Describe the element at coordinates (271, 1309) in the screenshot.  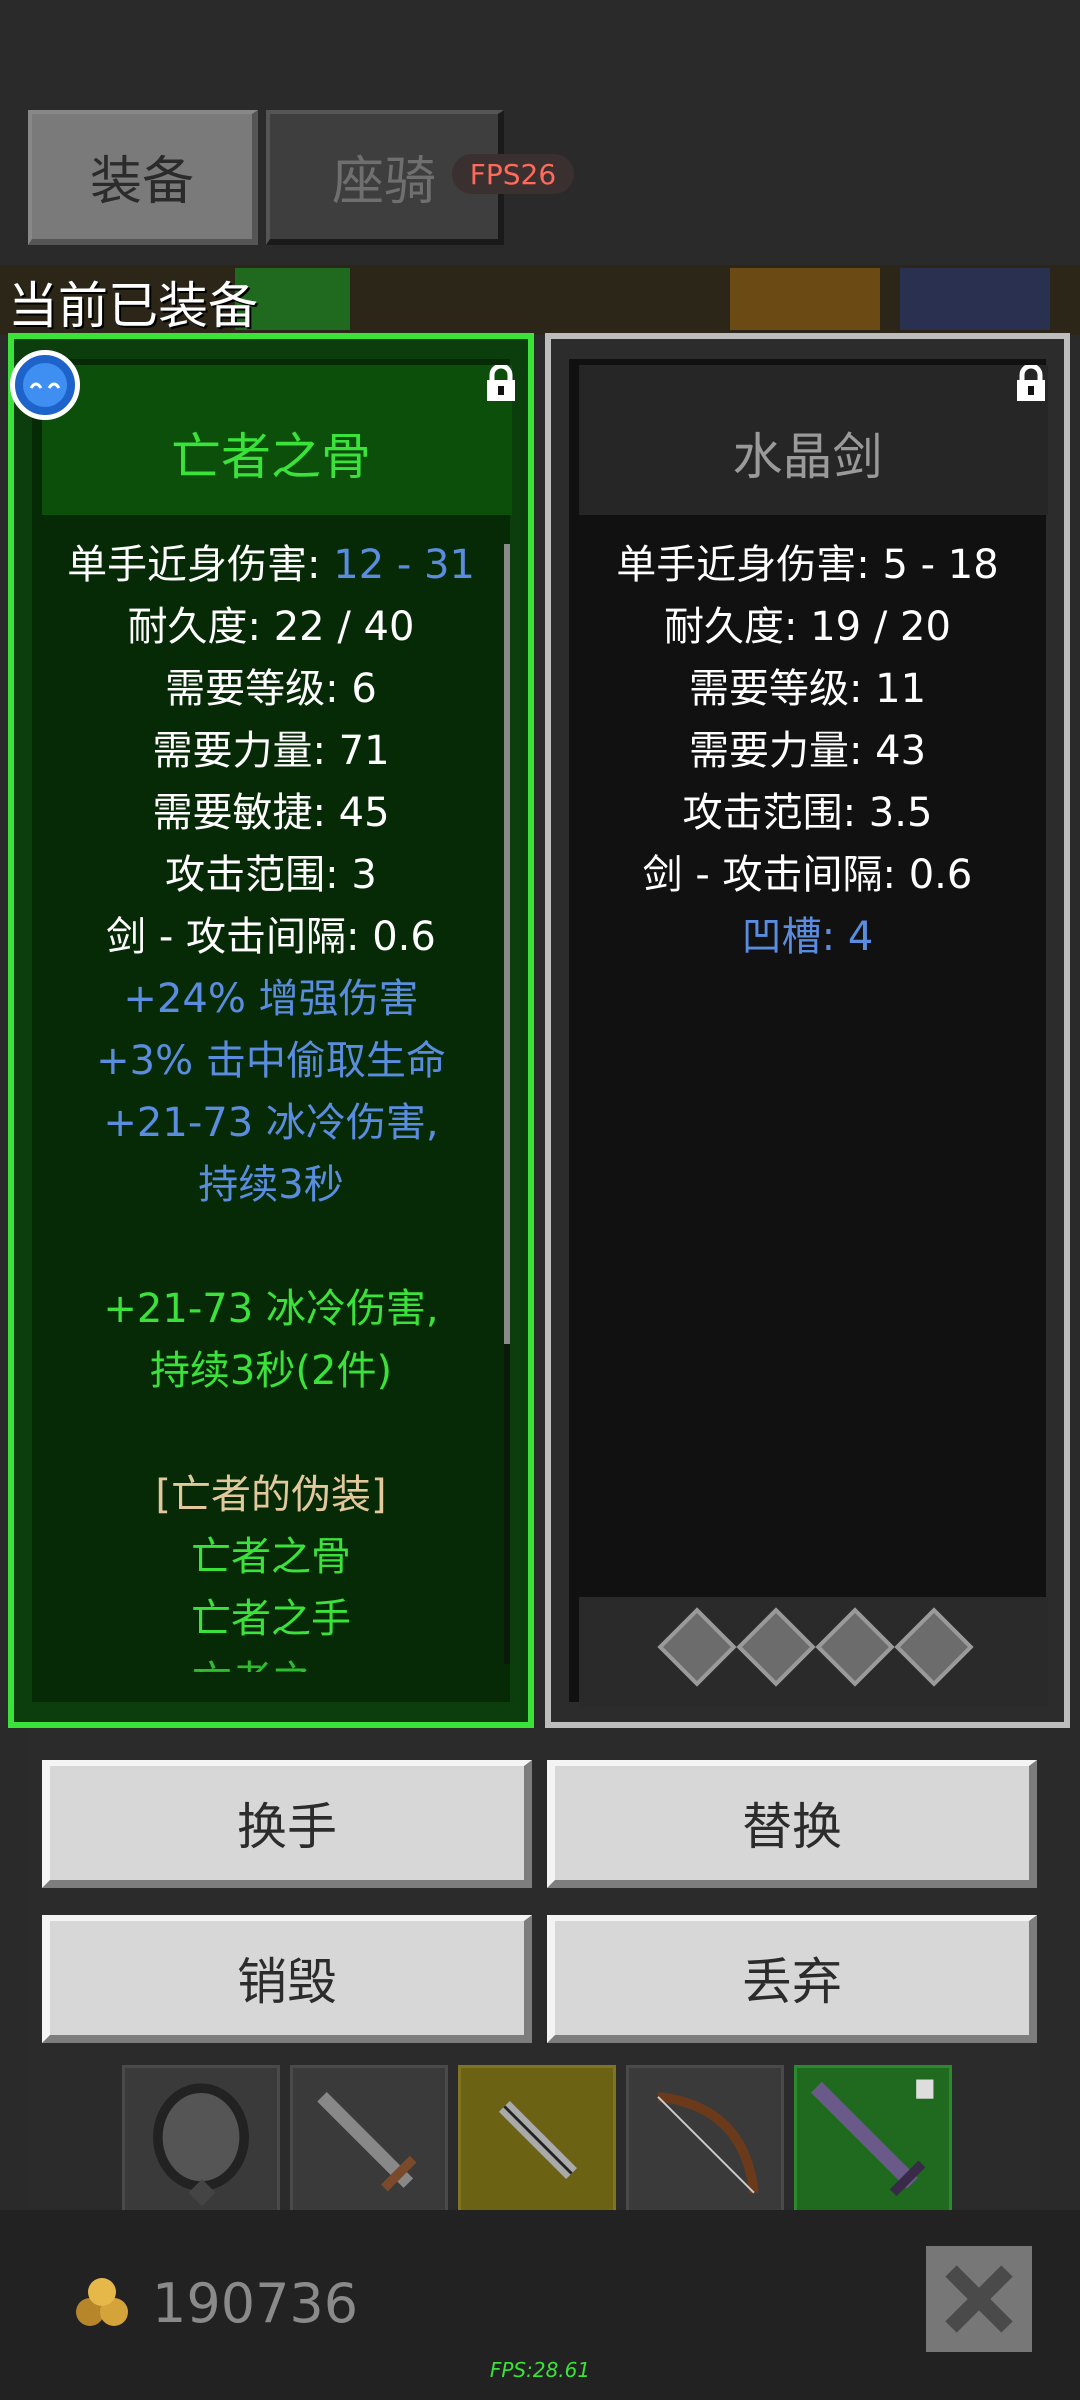
I see `set-bonus: +21-73 冰冷伤害,` at that location.